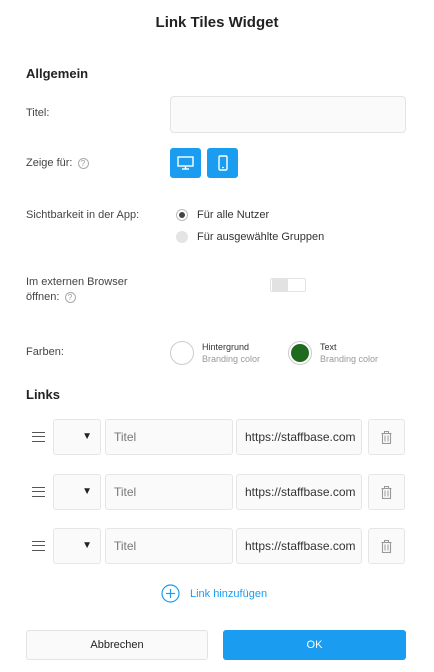 This screenshot has width=434, height=672. I want to click on background-color-swatch, so click(182, 353).